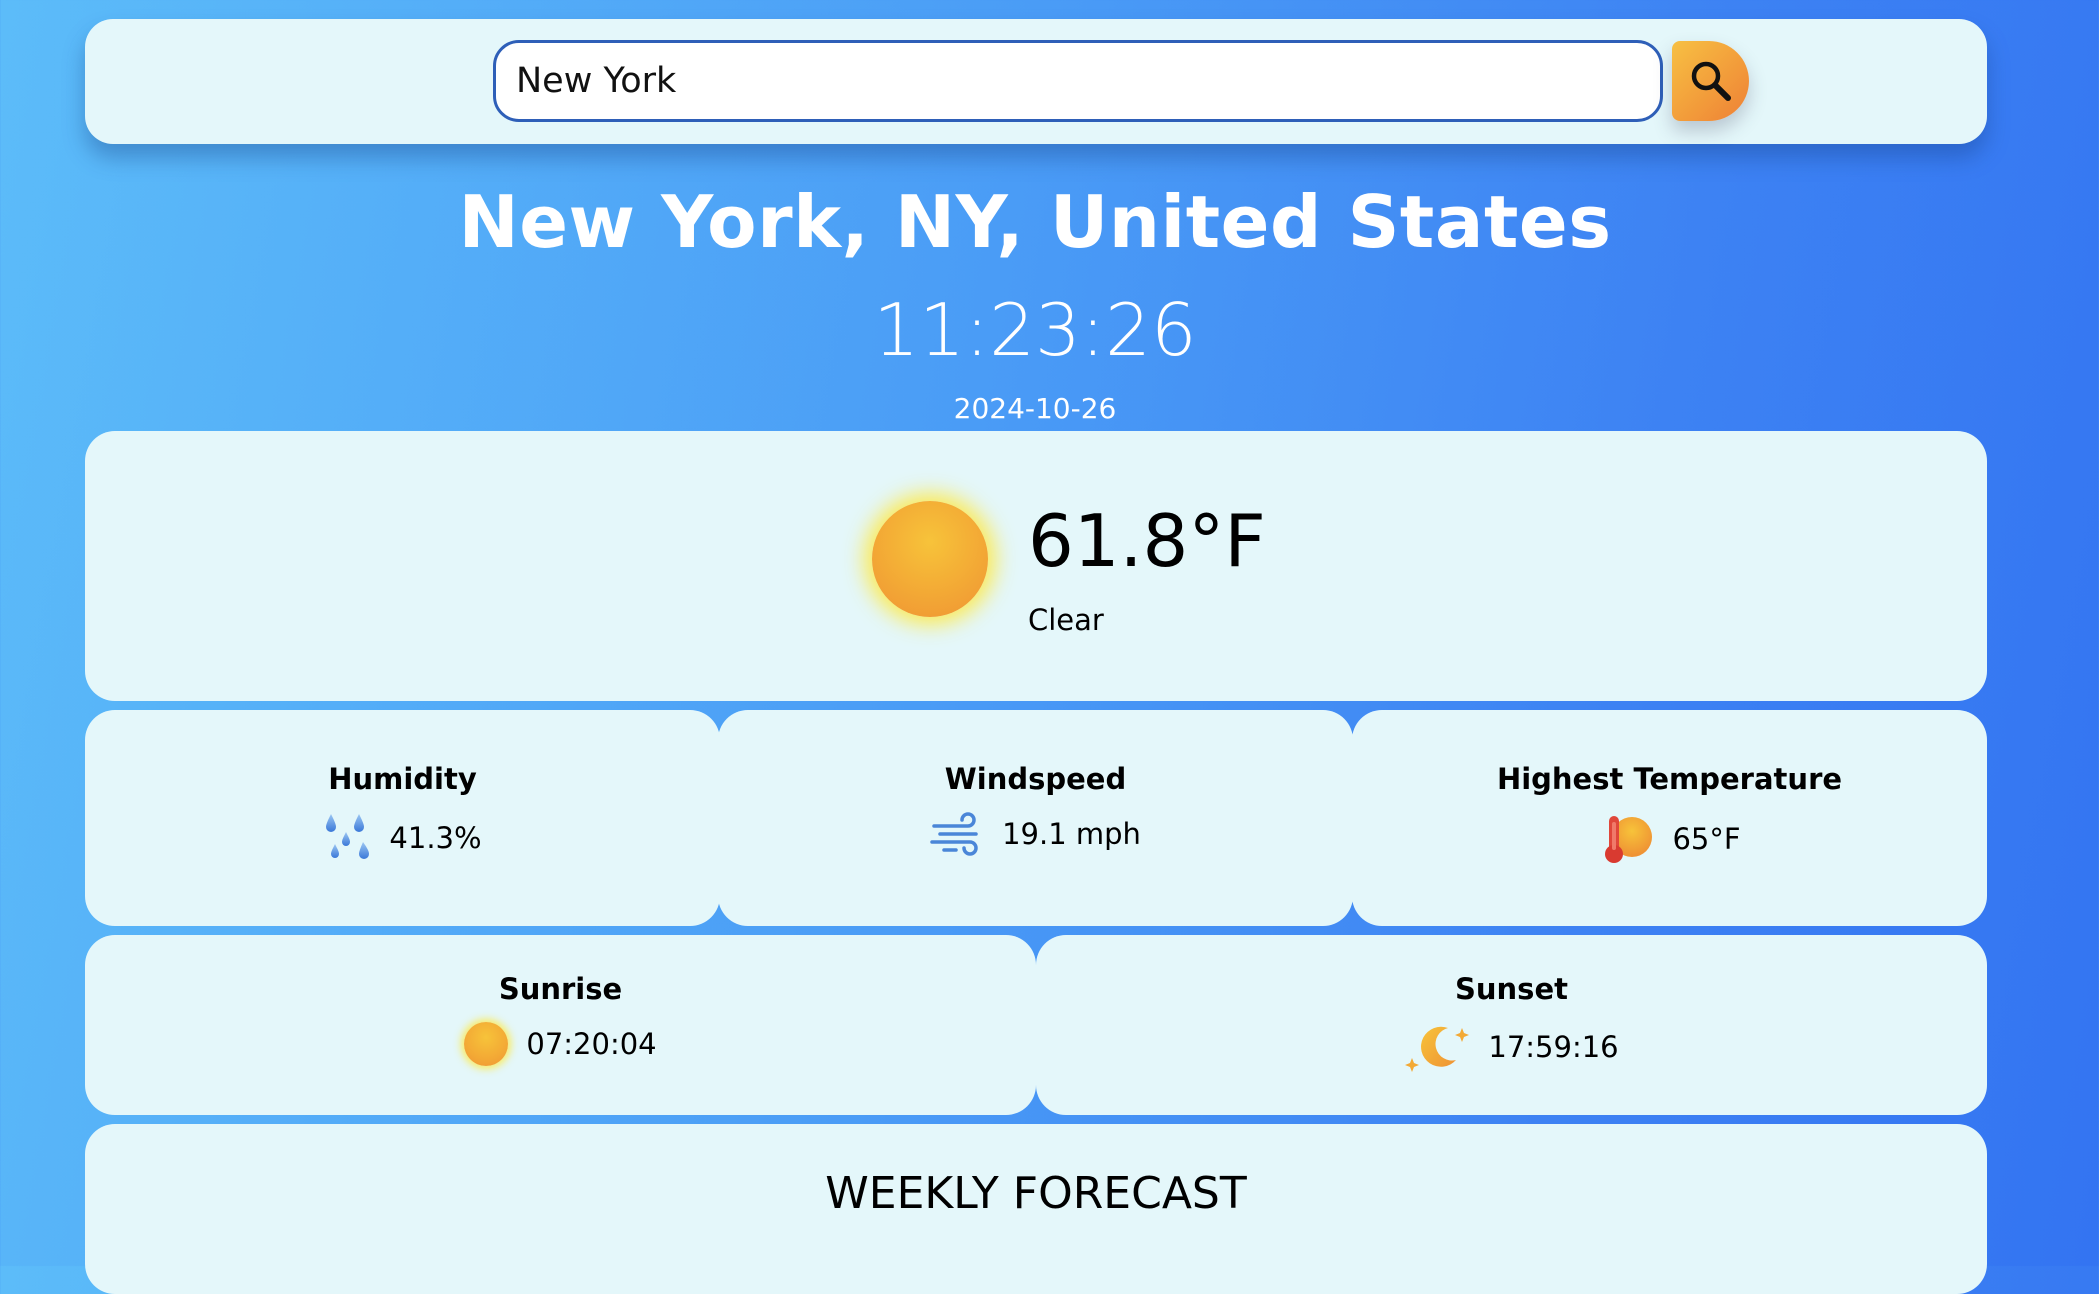 The image size is (2099, 1294). I want to click on sunset-card: Sunset 17:59:16, so click(1511, 1025).